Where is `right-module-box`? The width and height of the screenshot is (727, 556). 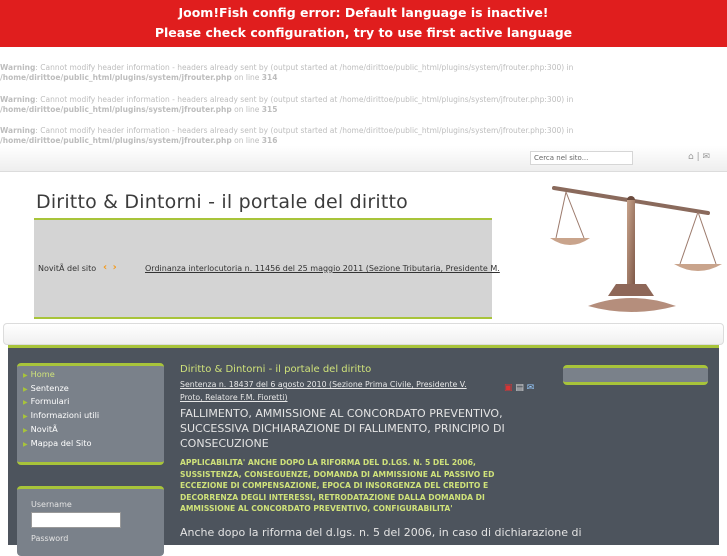 right-module-box is located at coordinates (635, 375).